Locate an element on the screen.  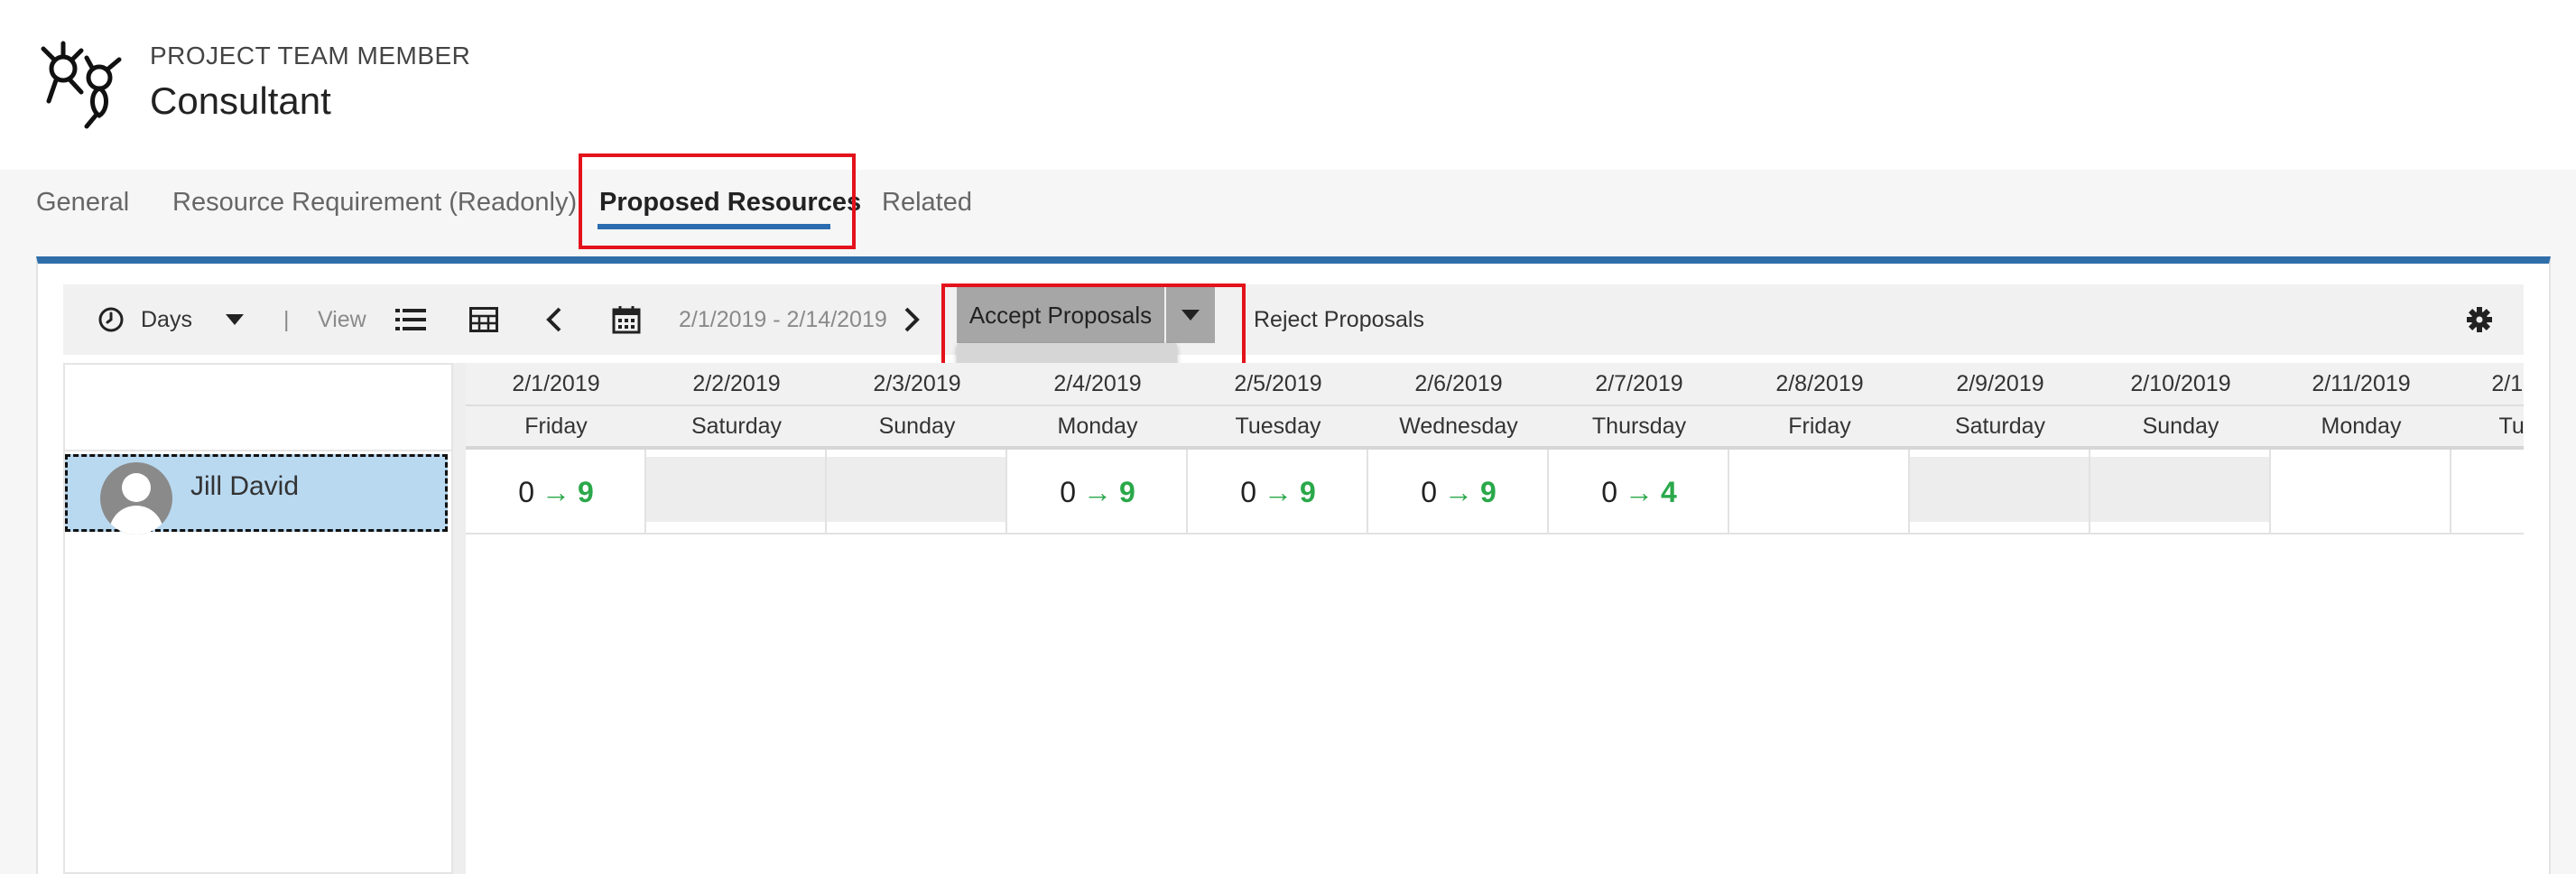
day-column: 2/8/2019 Friday is located at coordinates (1819, 449).